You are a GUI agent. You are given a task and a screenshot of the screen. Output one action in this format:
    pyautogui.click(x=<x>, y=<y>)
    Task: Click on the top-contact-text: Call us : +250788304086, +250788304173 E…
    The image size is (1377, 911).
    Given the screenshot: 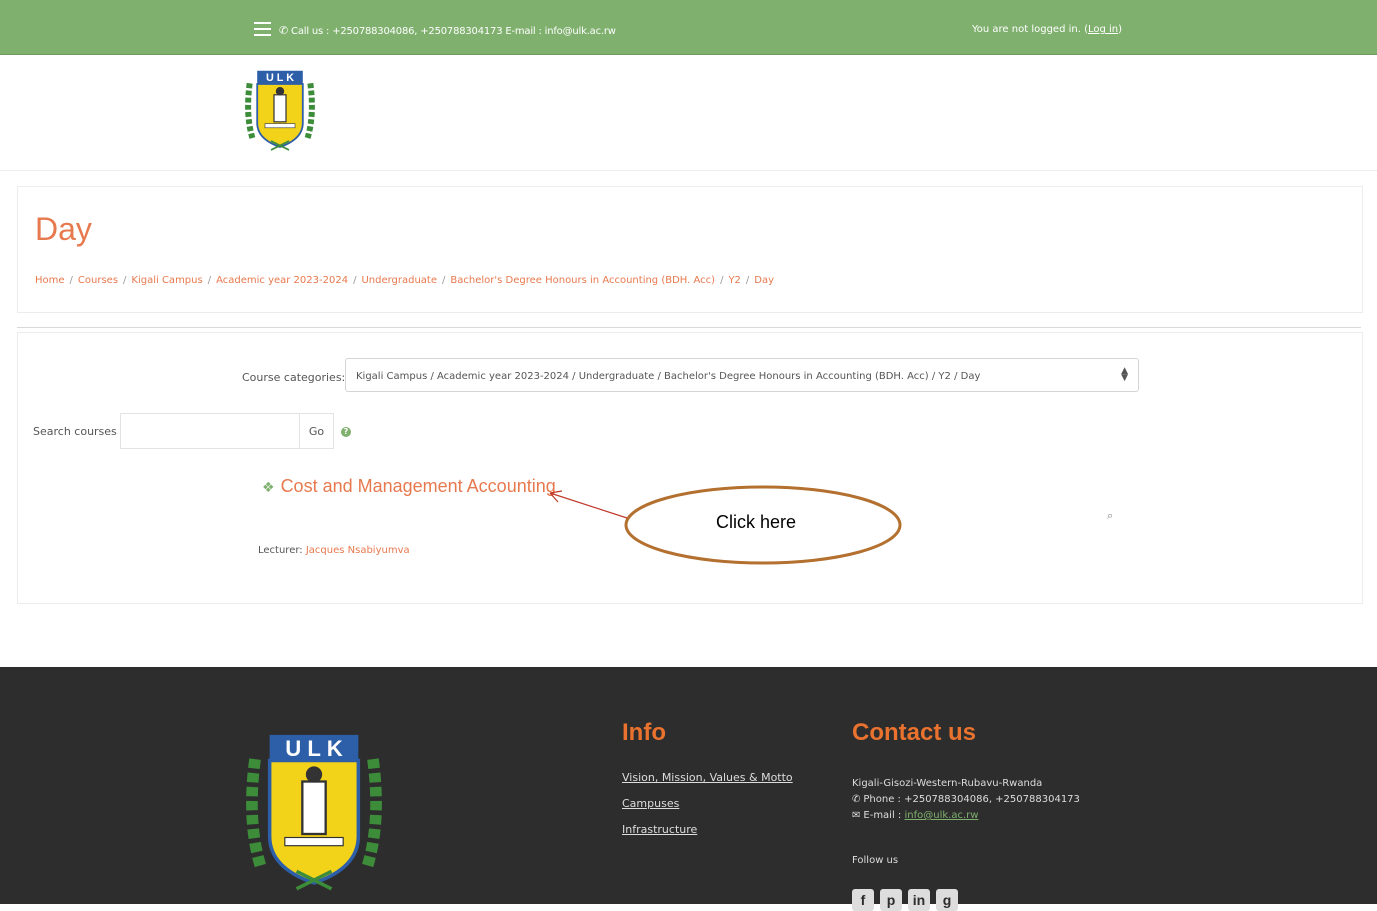 What is the action you would take?
    pyautogui.click(x=453, y=31)
    